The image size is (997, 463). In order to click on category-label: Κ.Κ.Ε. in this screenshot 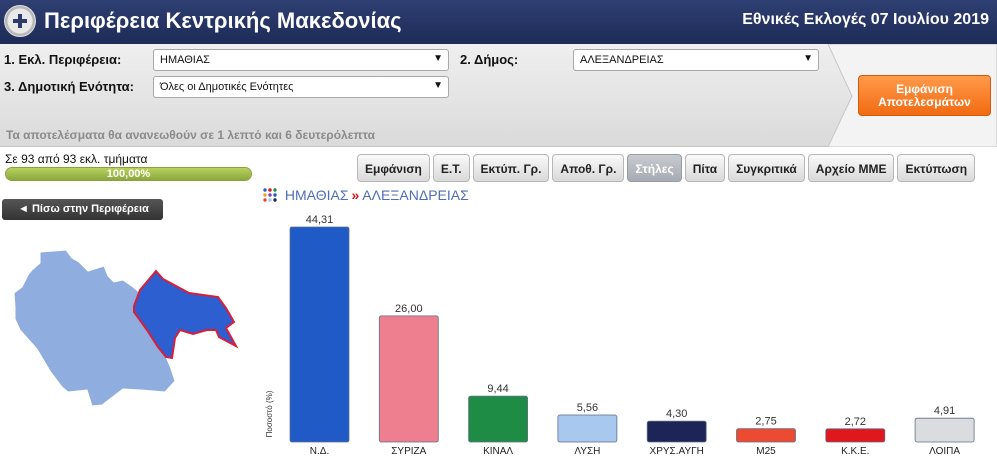, I will do `click(855, 451)`.